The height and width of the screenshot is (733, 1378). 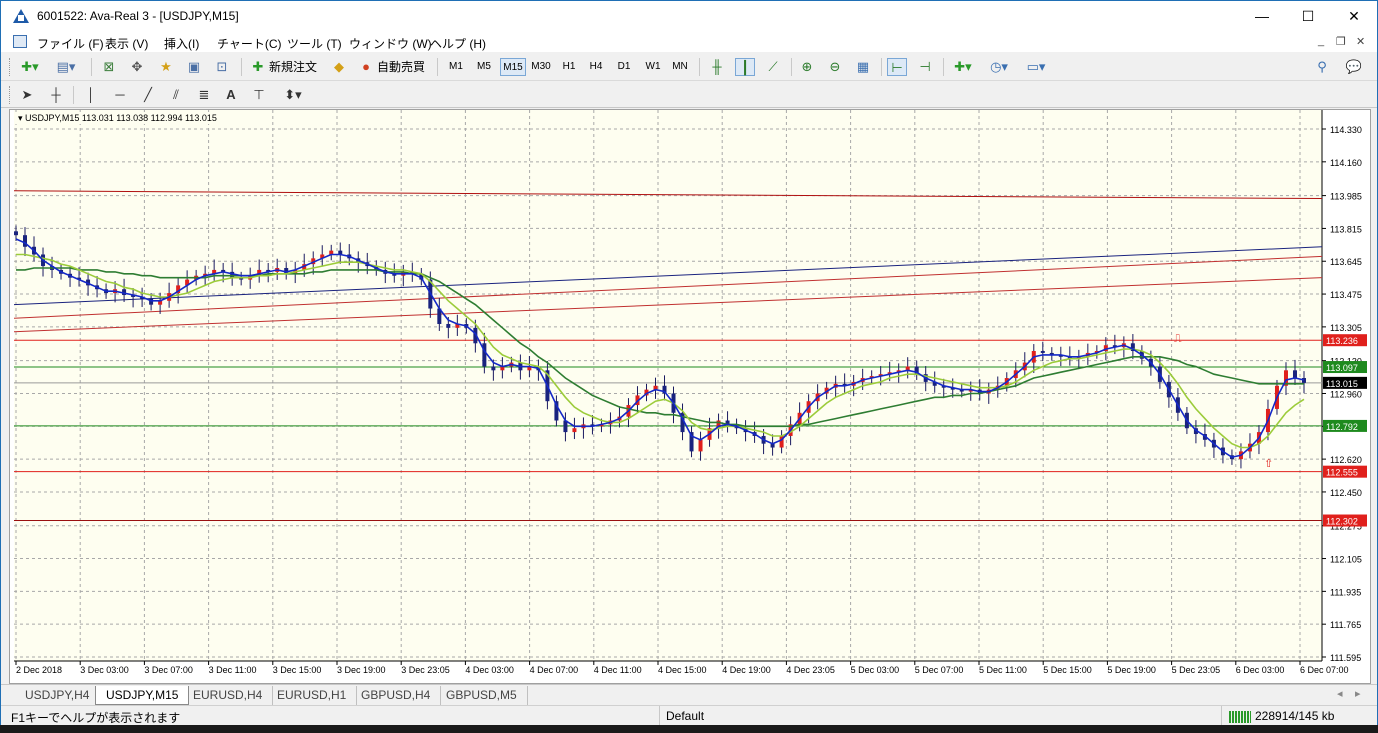 I want to click on line-chart-icon: ⟋, so click(x=773, y=67).